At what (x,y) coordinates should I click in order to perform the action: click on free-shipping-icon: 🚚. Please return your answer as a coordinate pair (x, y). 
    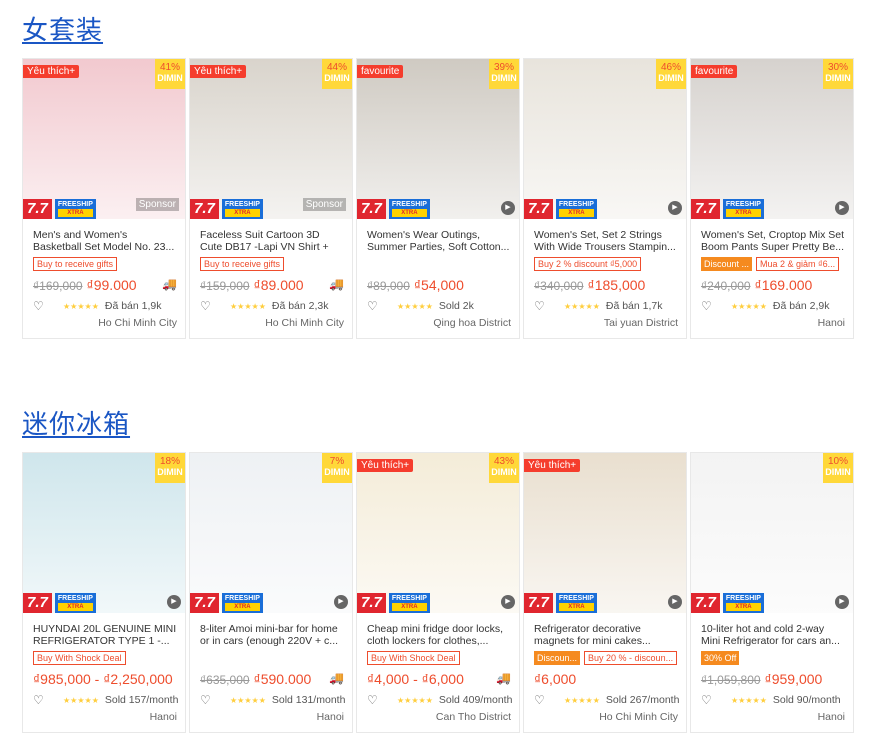
    Looking at the image, I should click on (336, 678).